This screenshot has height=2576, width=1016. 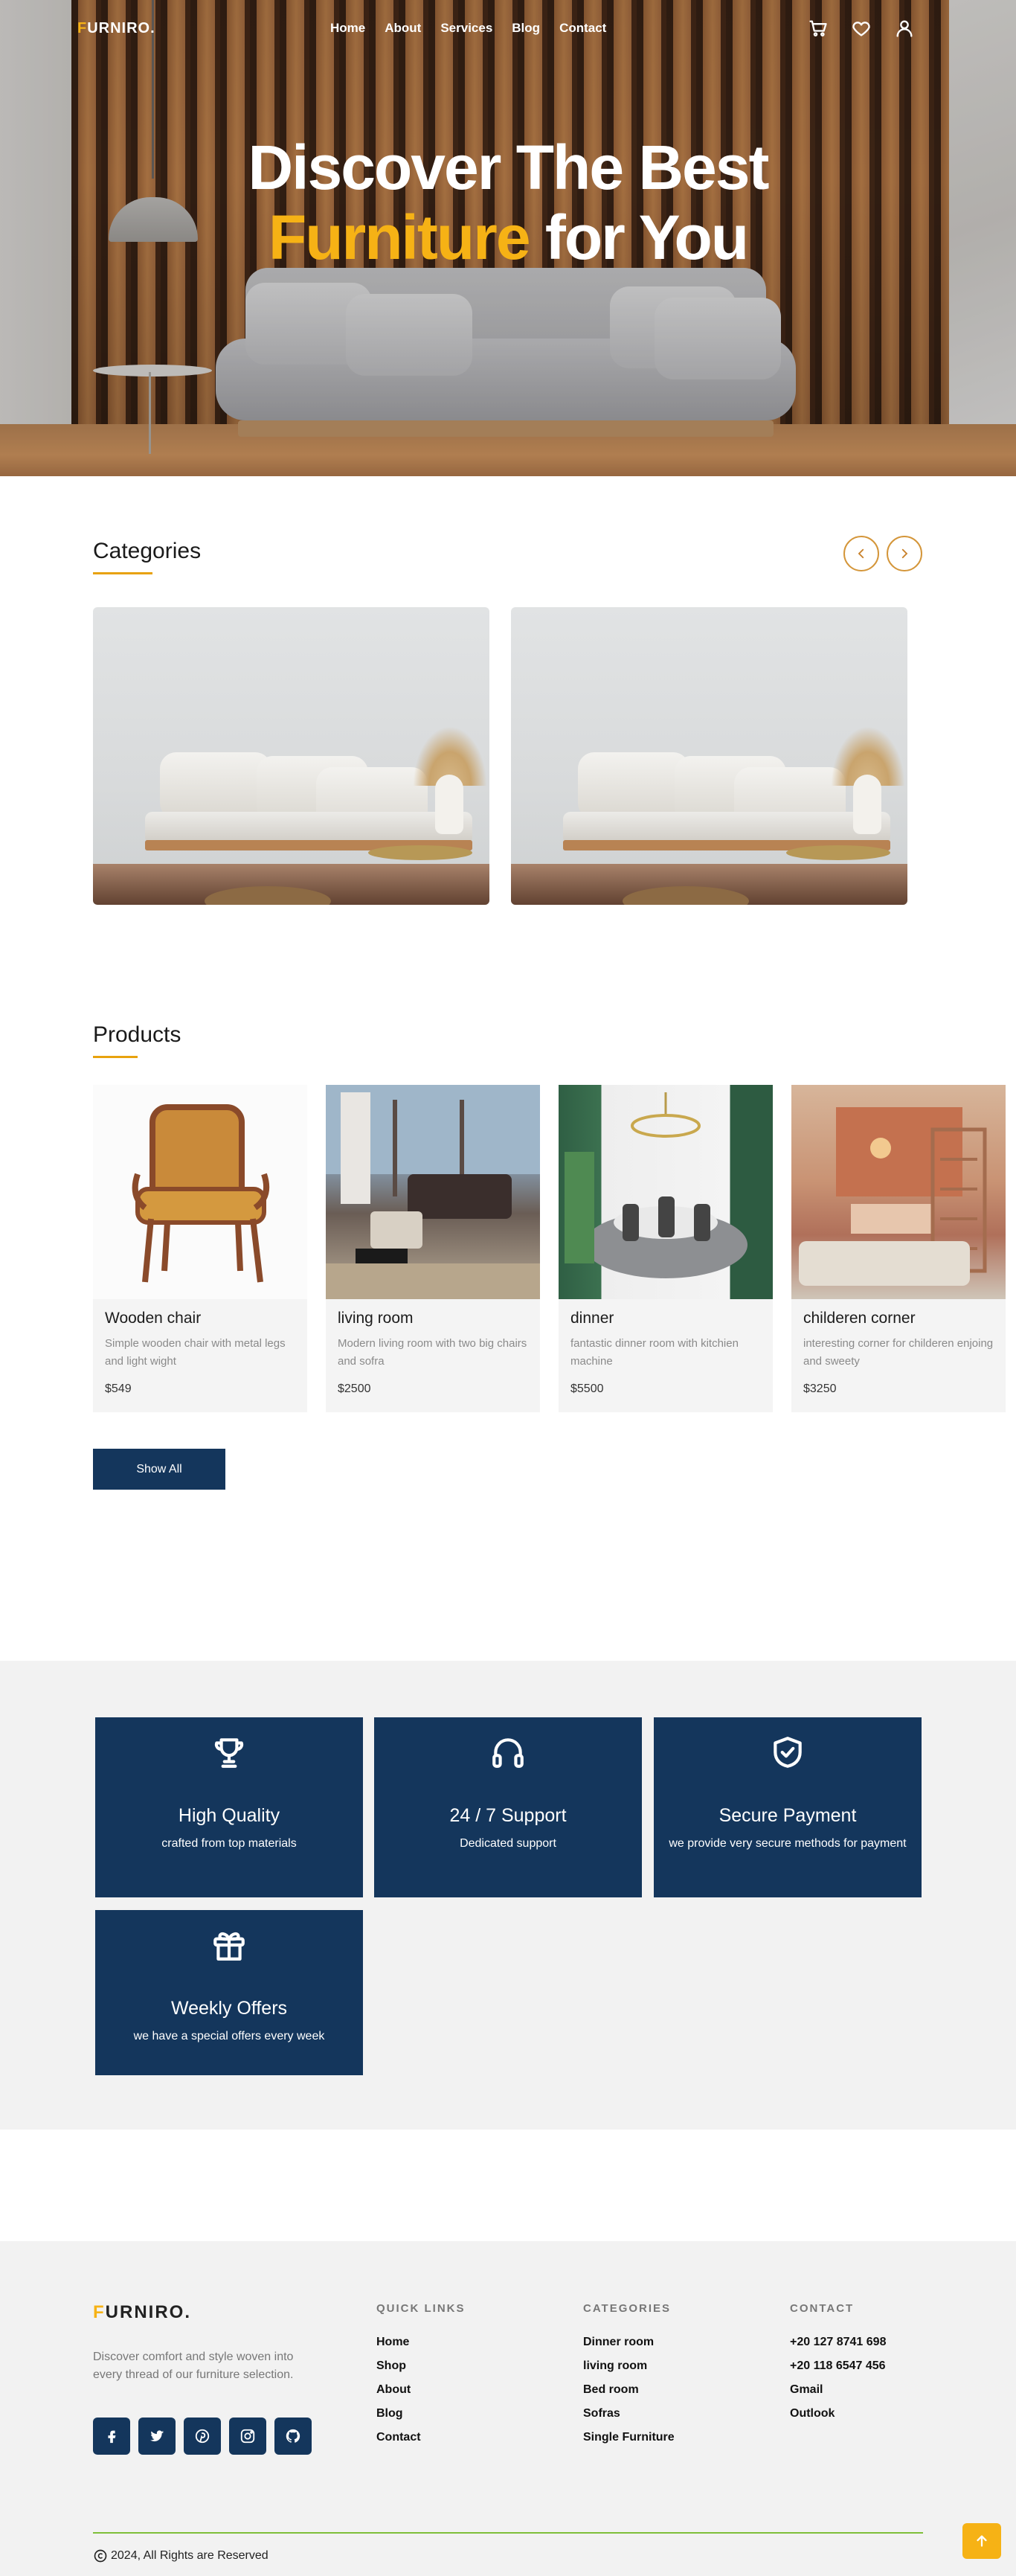 I want to click on footer-category-link: living room, so click(x=629, y=2366).